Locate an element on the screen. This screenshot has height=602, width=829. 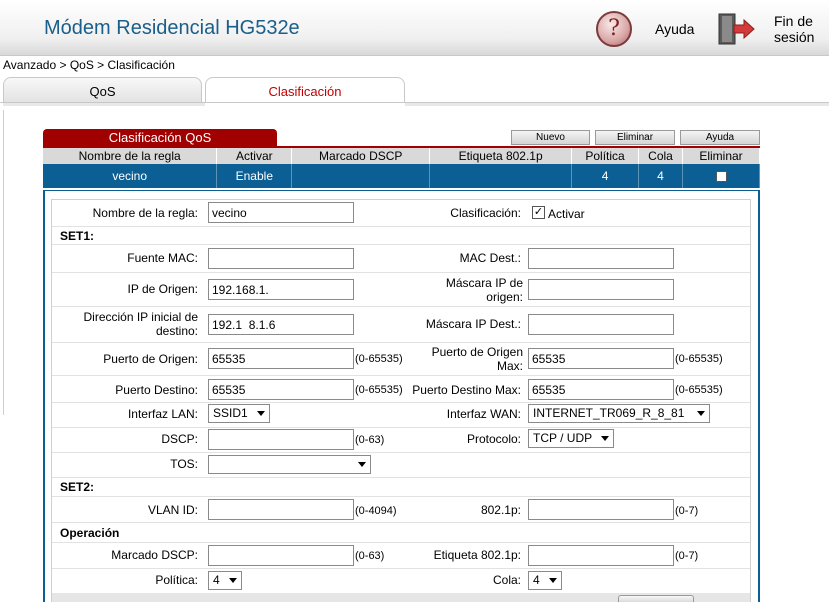
cell-enable: Enable is located at coordinates (254, 176).